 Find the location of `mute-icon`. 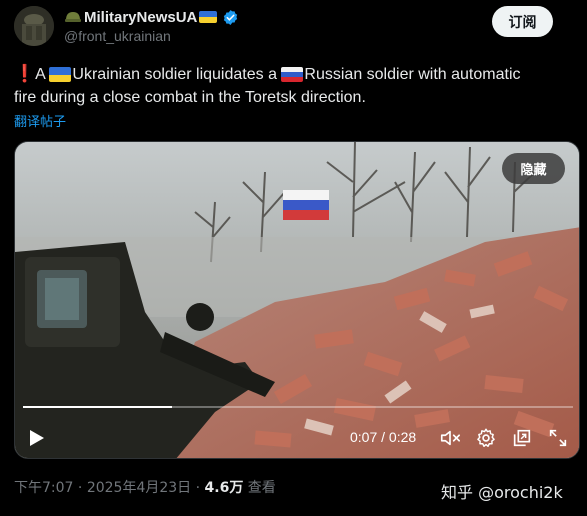

mute-icon is located at coordinates (450, 438).